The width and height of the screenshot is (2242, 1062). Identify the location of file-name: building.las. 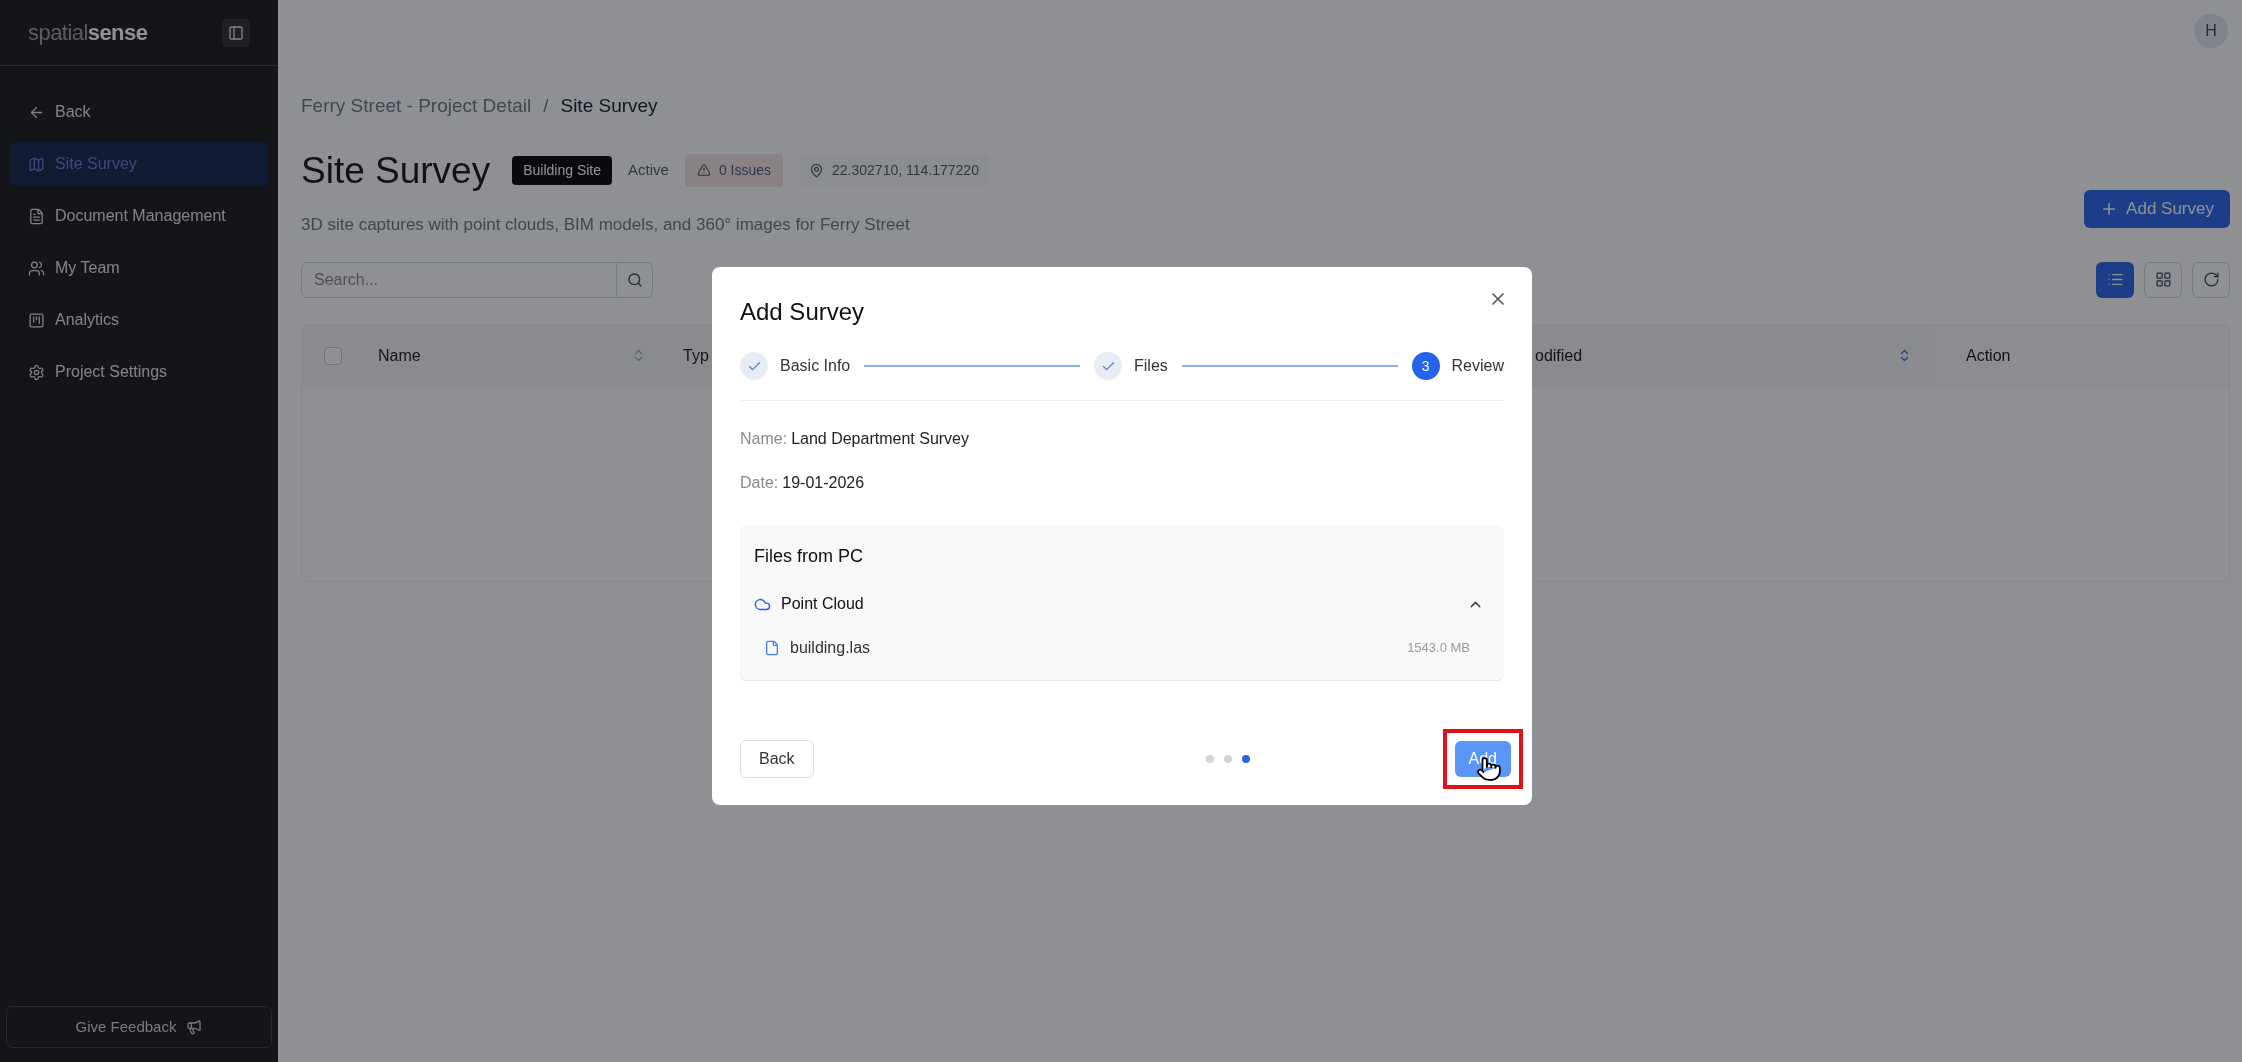
(830, 648).